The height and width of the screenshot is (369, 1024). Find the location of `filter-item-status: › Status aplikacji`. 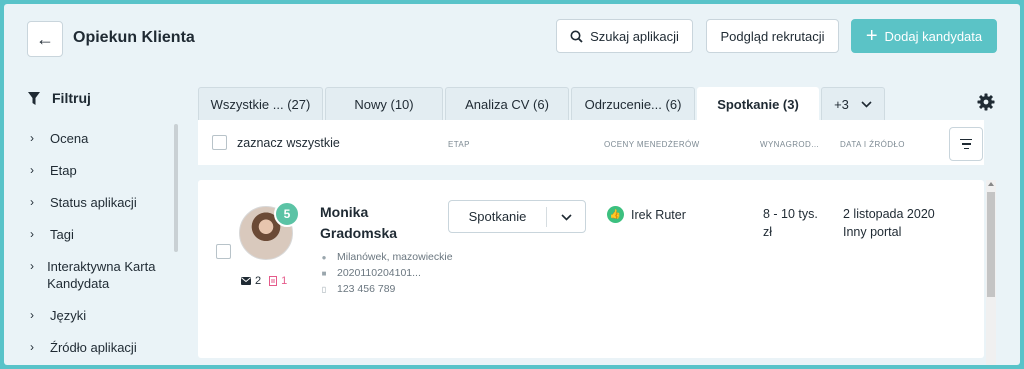

filter-item-status: › Status aplikacji is located at coordinates (100, 202).